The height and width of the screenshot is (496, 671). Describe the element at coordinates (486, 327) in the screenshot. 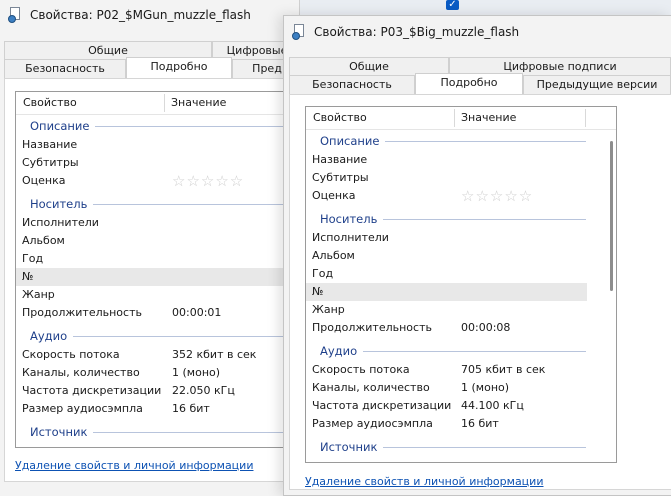

I see `property-value: 00:00:08` at that location.